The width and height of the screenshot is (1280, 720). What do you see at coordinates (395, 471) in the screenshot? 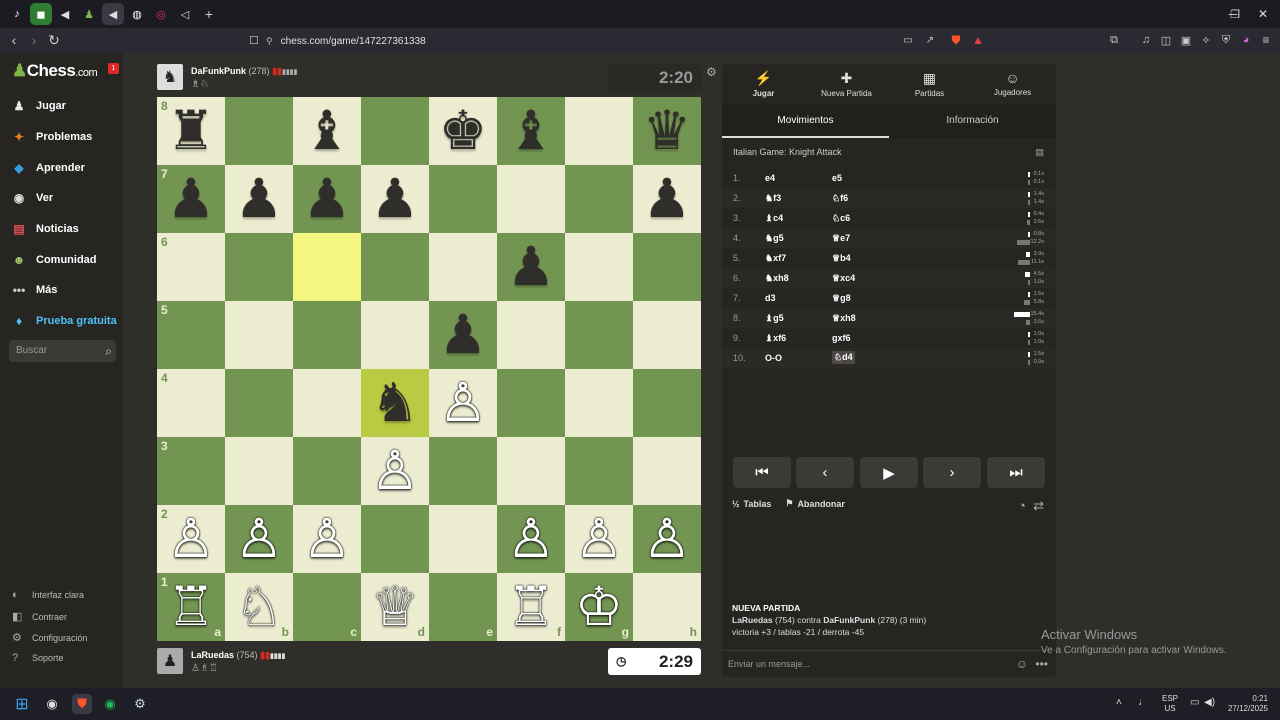
I see `square-d3: ♙` at bounding box center [395, 471].